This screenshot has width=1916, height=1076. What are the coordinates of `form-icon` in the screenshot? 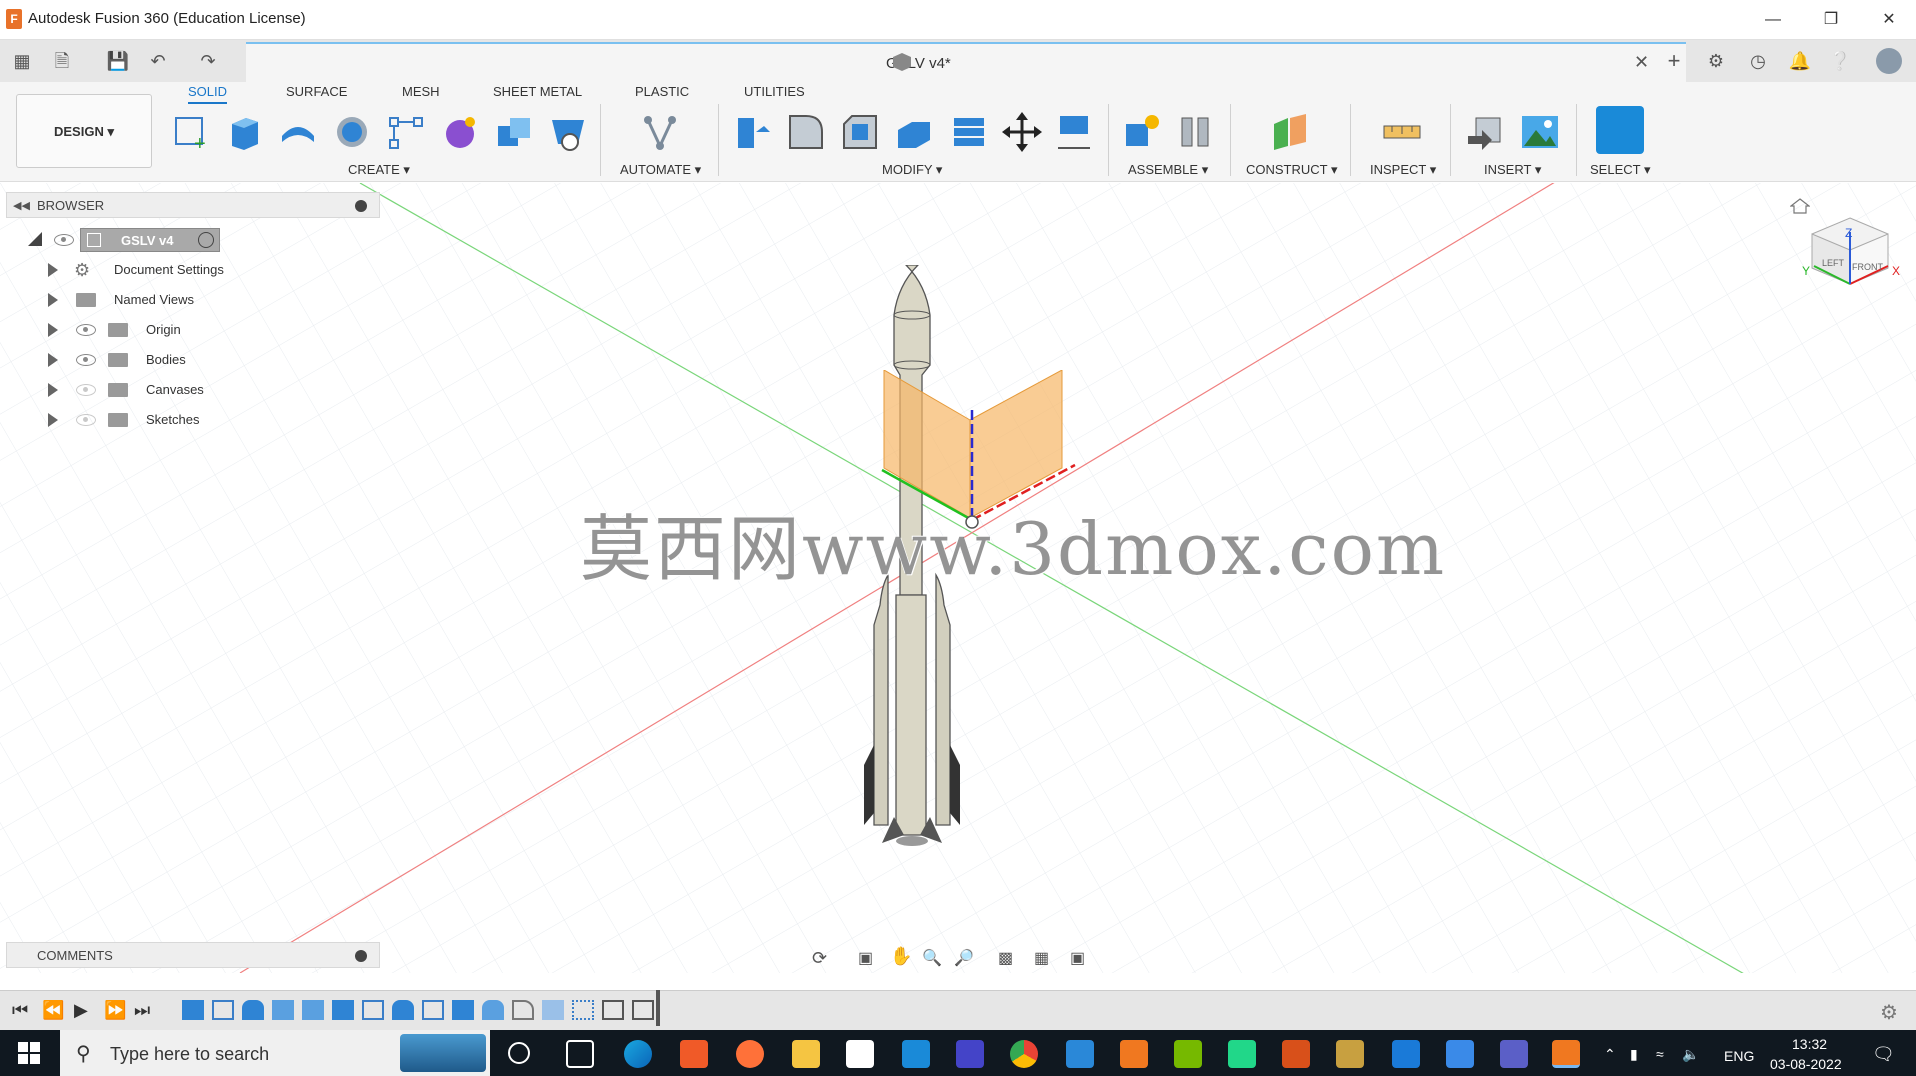 It's located at (460, 132).